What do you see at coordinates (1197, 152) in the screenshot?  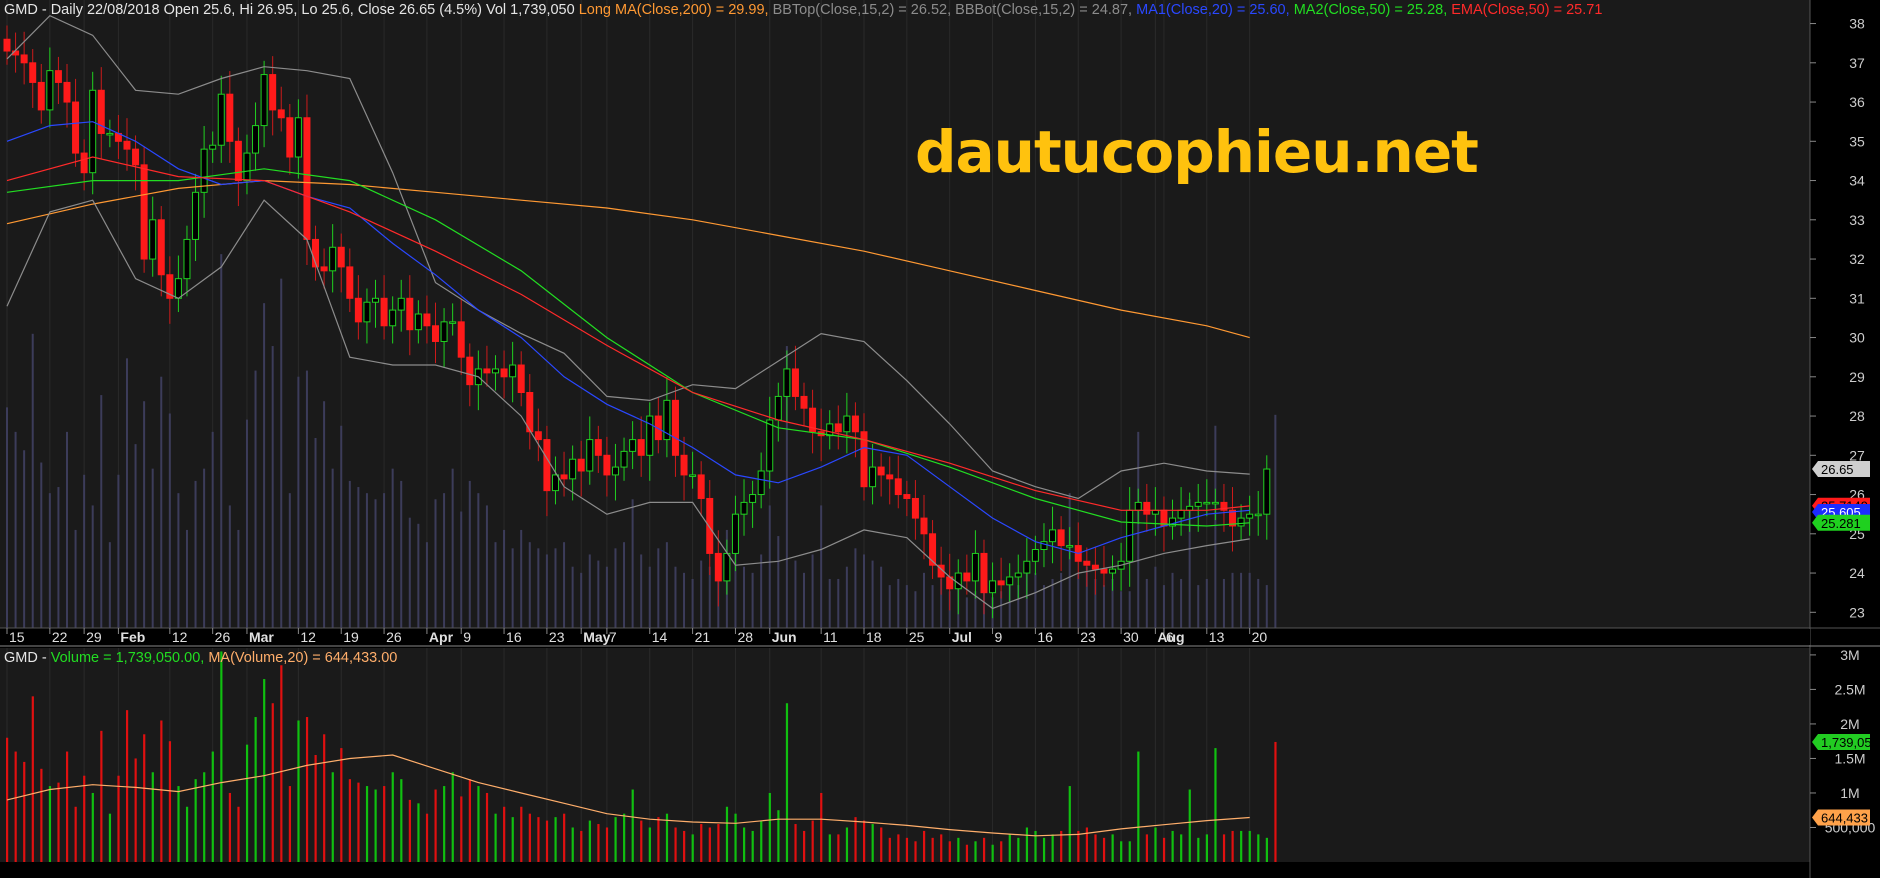 I see `watermark-text: dautucophieu.net` at bounding box center [1197, 152].